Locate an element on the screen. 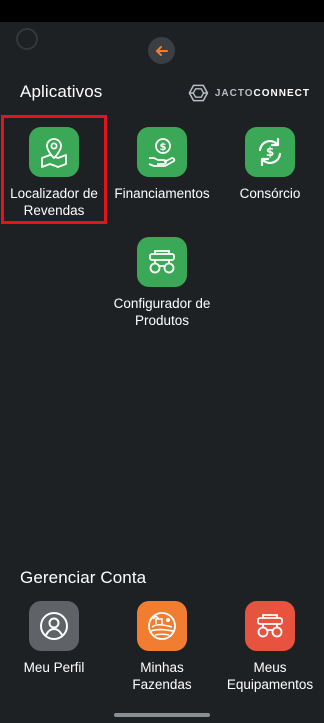  user-icon is located at coordinates (54, 626).